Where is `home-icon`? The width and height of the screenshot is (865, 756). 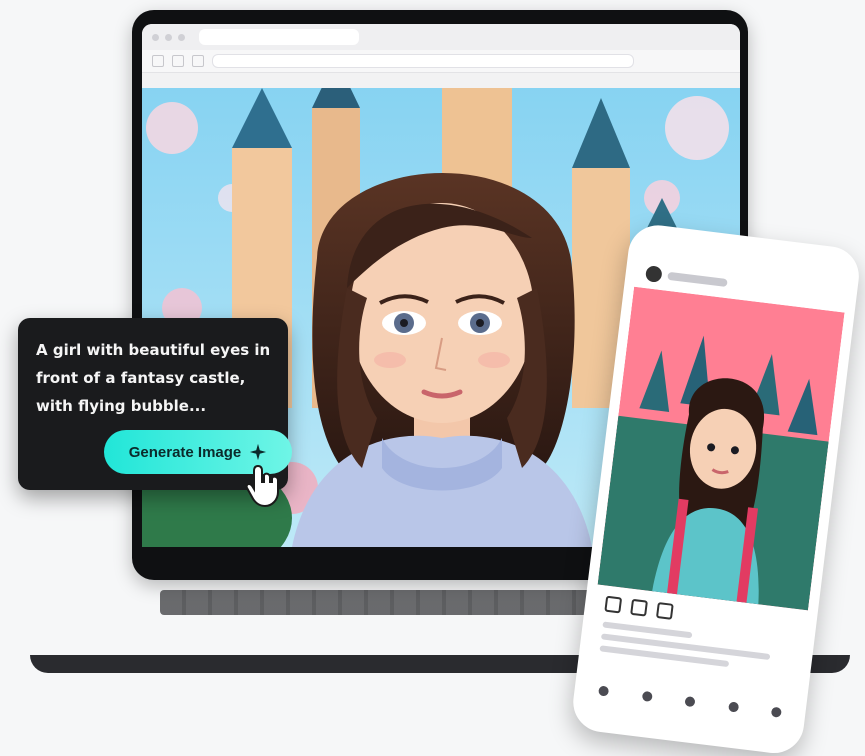
home-icon is located at coordinates (604, 691).